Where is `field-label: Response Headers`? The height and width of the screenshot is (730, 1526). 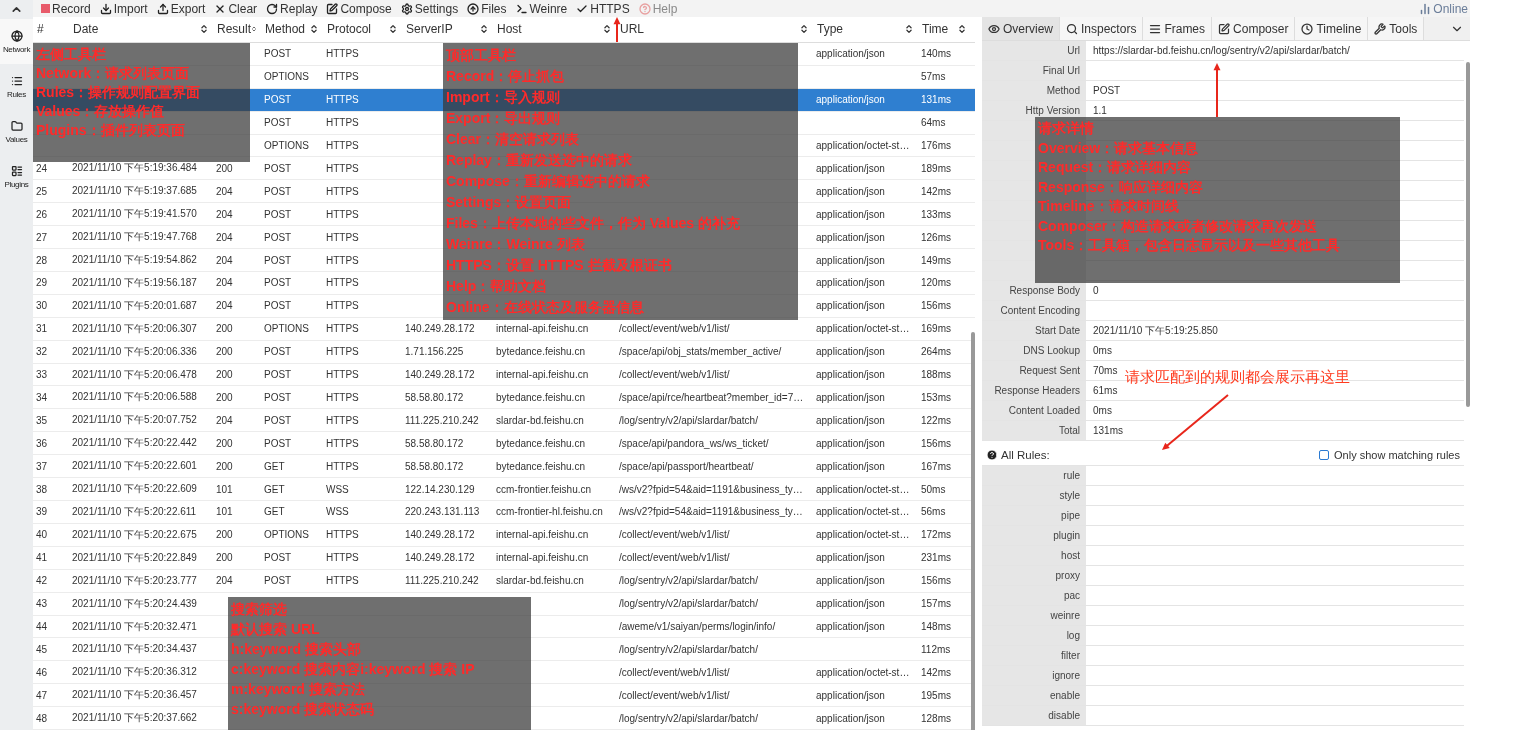
field-label: Response Headers is located at coordinates (1034, 390).